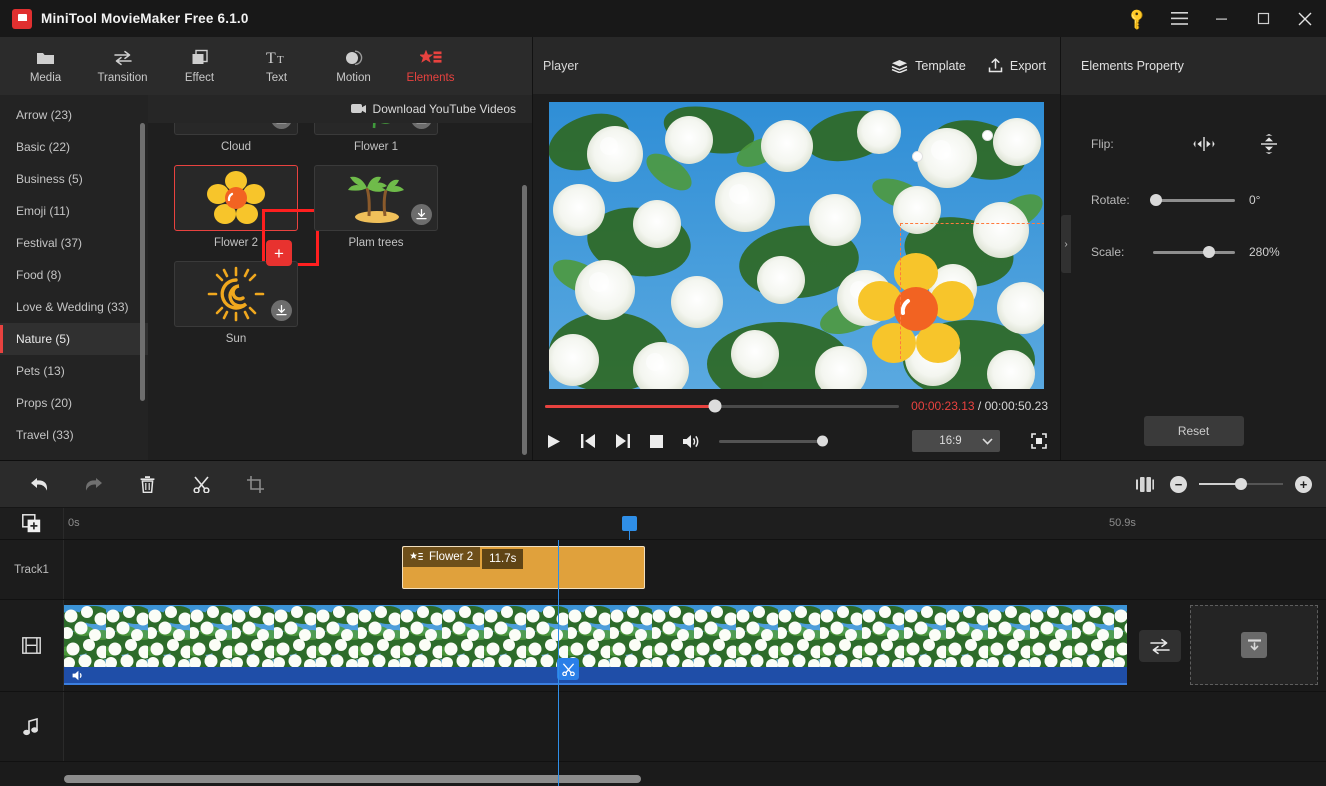 The height and width of the screenshot is (786, 1326). What do you see at coordinates (588, 441) in the screenshot?
I see `previous-frame-button` at bounding box center [588, 441].